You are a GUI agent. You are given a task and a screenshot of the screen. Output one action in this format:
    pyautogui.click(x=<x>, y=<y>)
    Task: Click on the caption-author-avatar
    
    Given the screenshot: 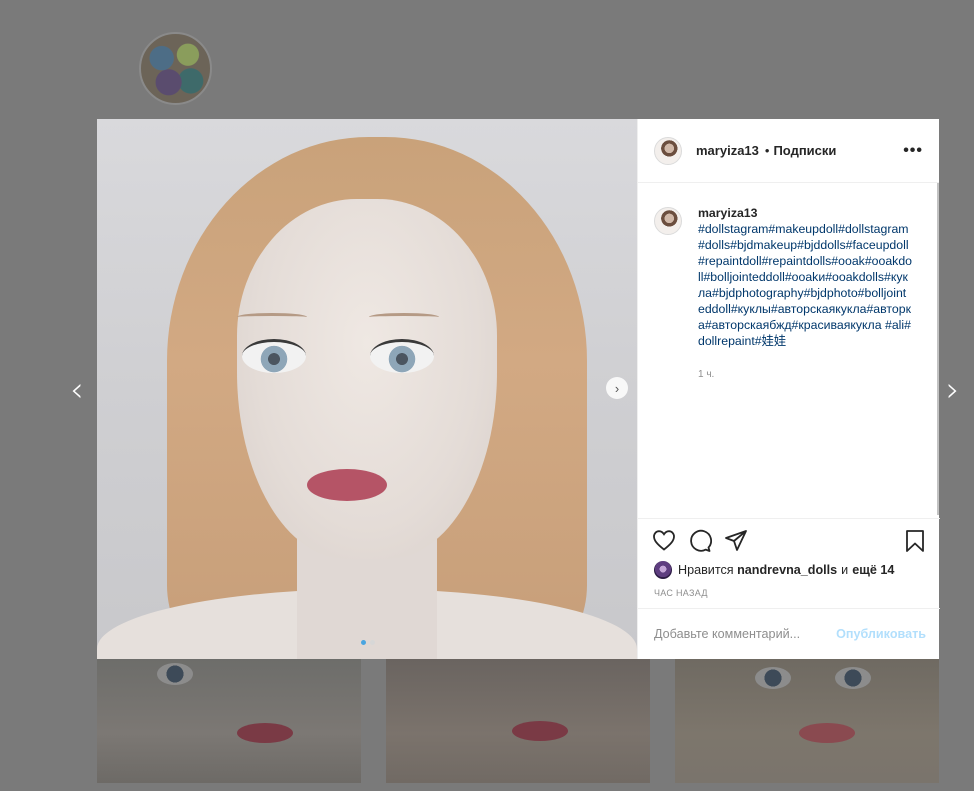 What is the action you would take?
    pyautogui.click(x=668, y=221)
    